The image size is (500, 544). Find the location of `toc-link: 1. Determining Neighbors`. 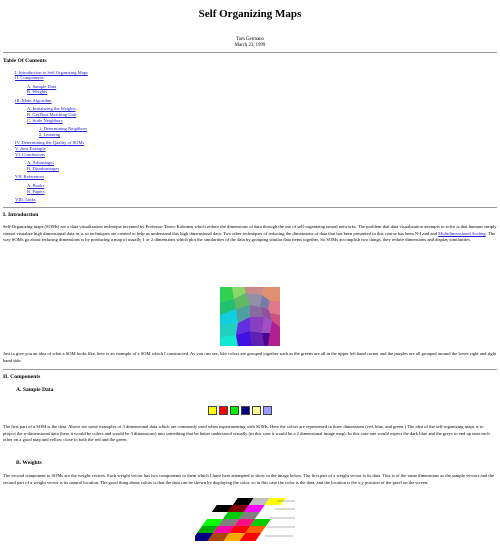

toc-link: 1. Determining Neighbors is located at coordinates (63, 128).